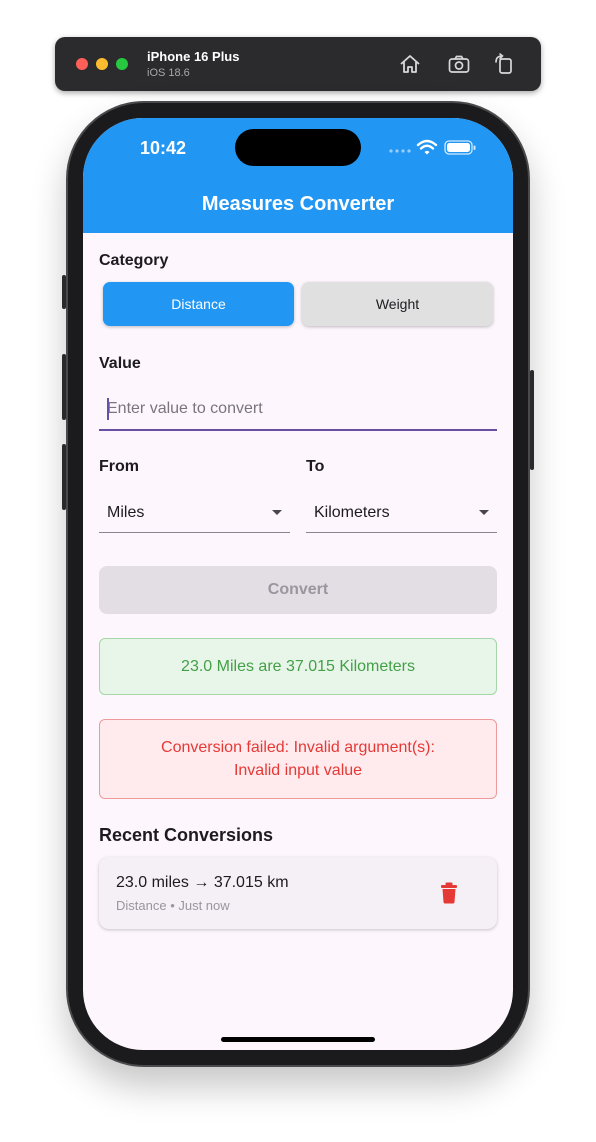 The width and height of the screenshot is (596, 1142). What do you see at coordinates (108, 409) in the screenshot?
I see `text-caret` at bounding box center [108, 409].